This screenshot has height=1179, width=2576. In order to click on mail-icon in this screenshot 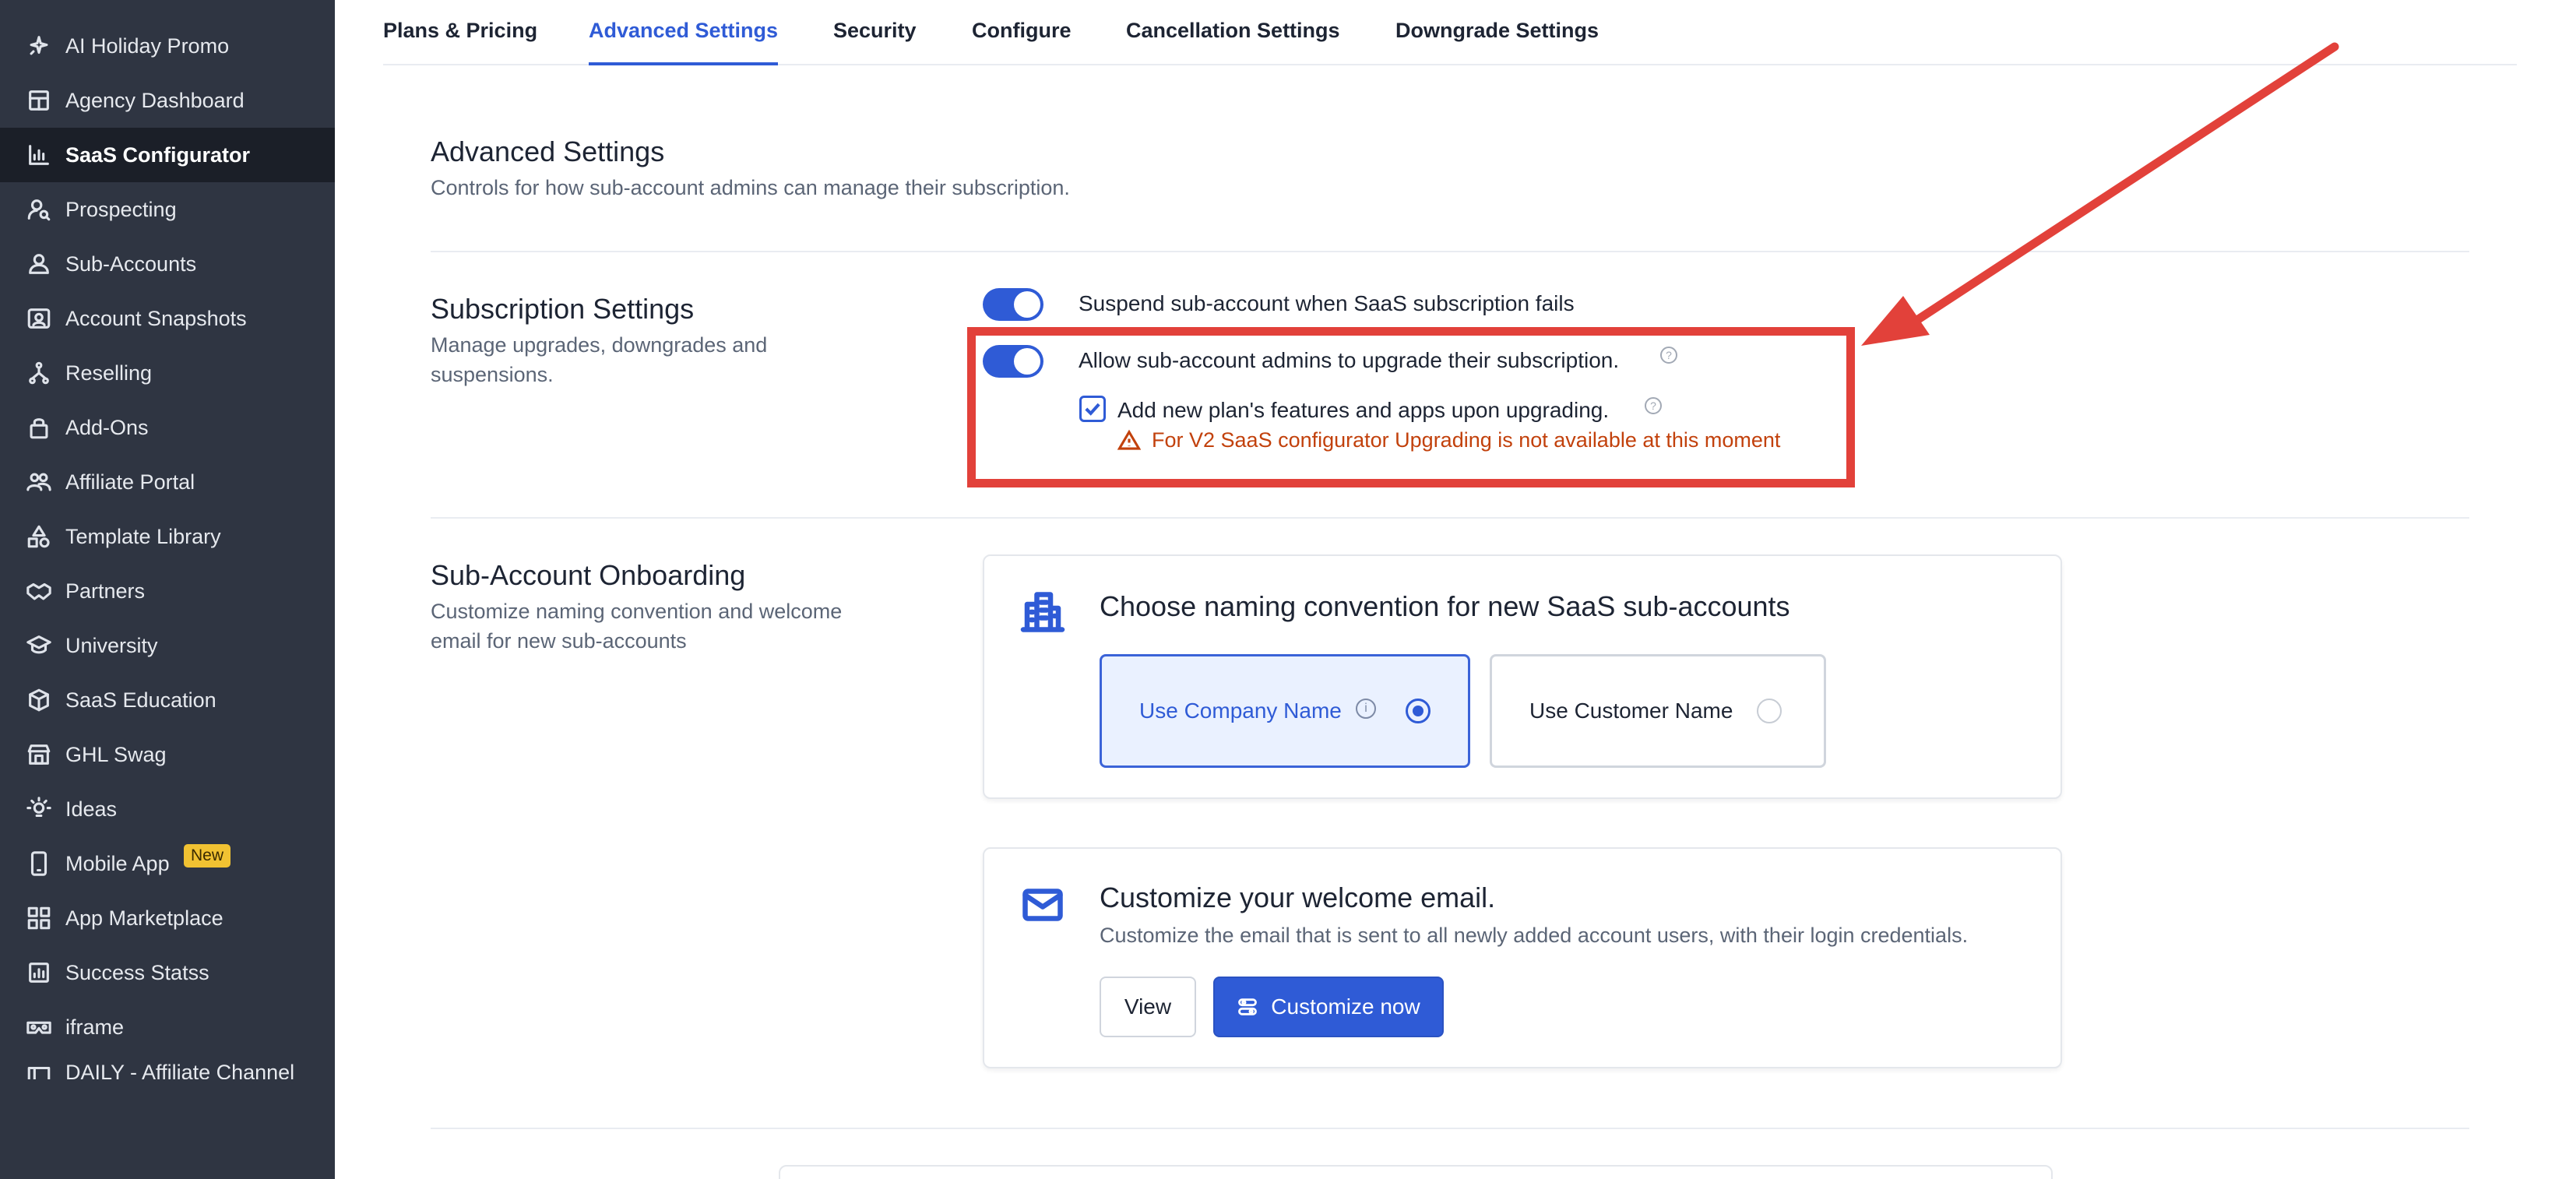, I will do `click(1042, 907)`.